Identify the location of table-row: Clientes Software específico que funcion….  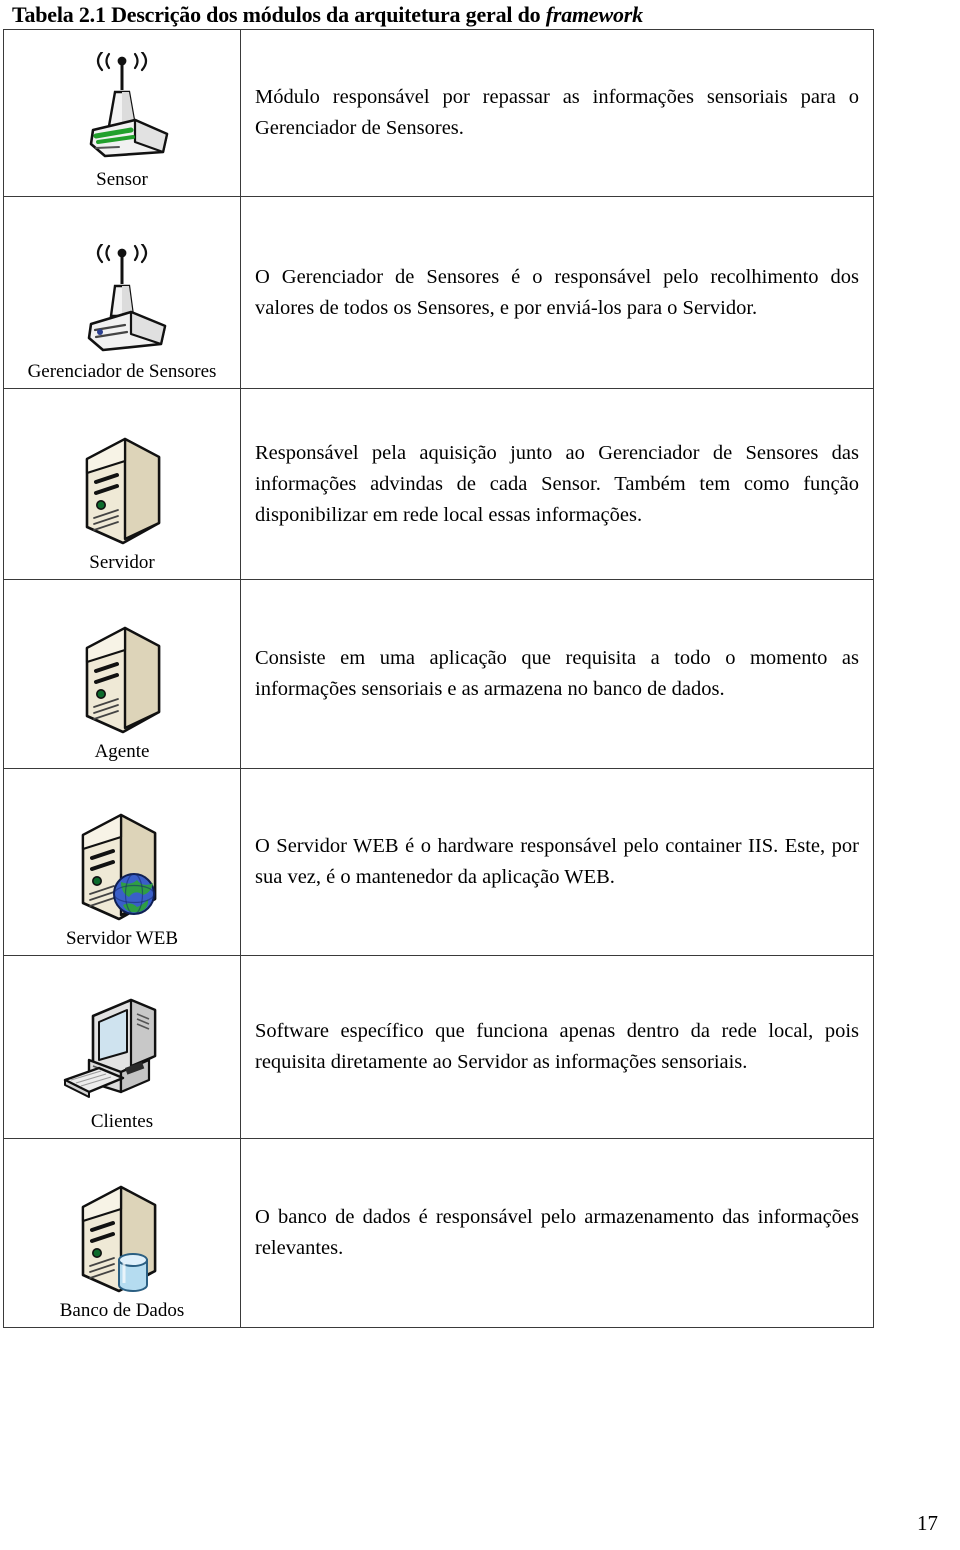
(438, 1047).